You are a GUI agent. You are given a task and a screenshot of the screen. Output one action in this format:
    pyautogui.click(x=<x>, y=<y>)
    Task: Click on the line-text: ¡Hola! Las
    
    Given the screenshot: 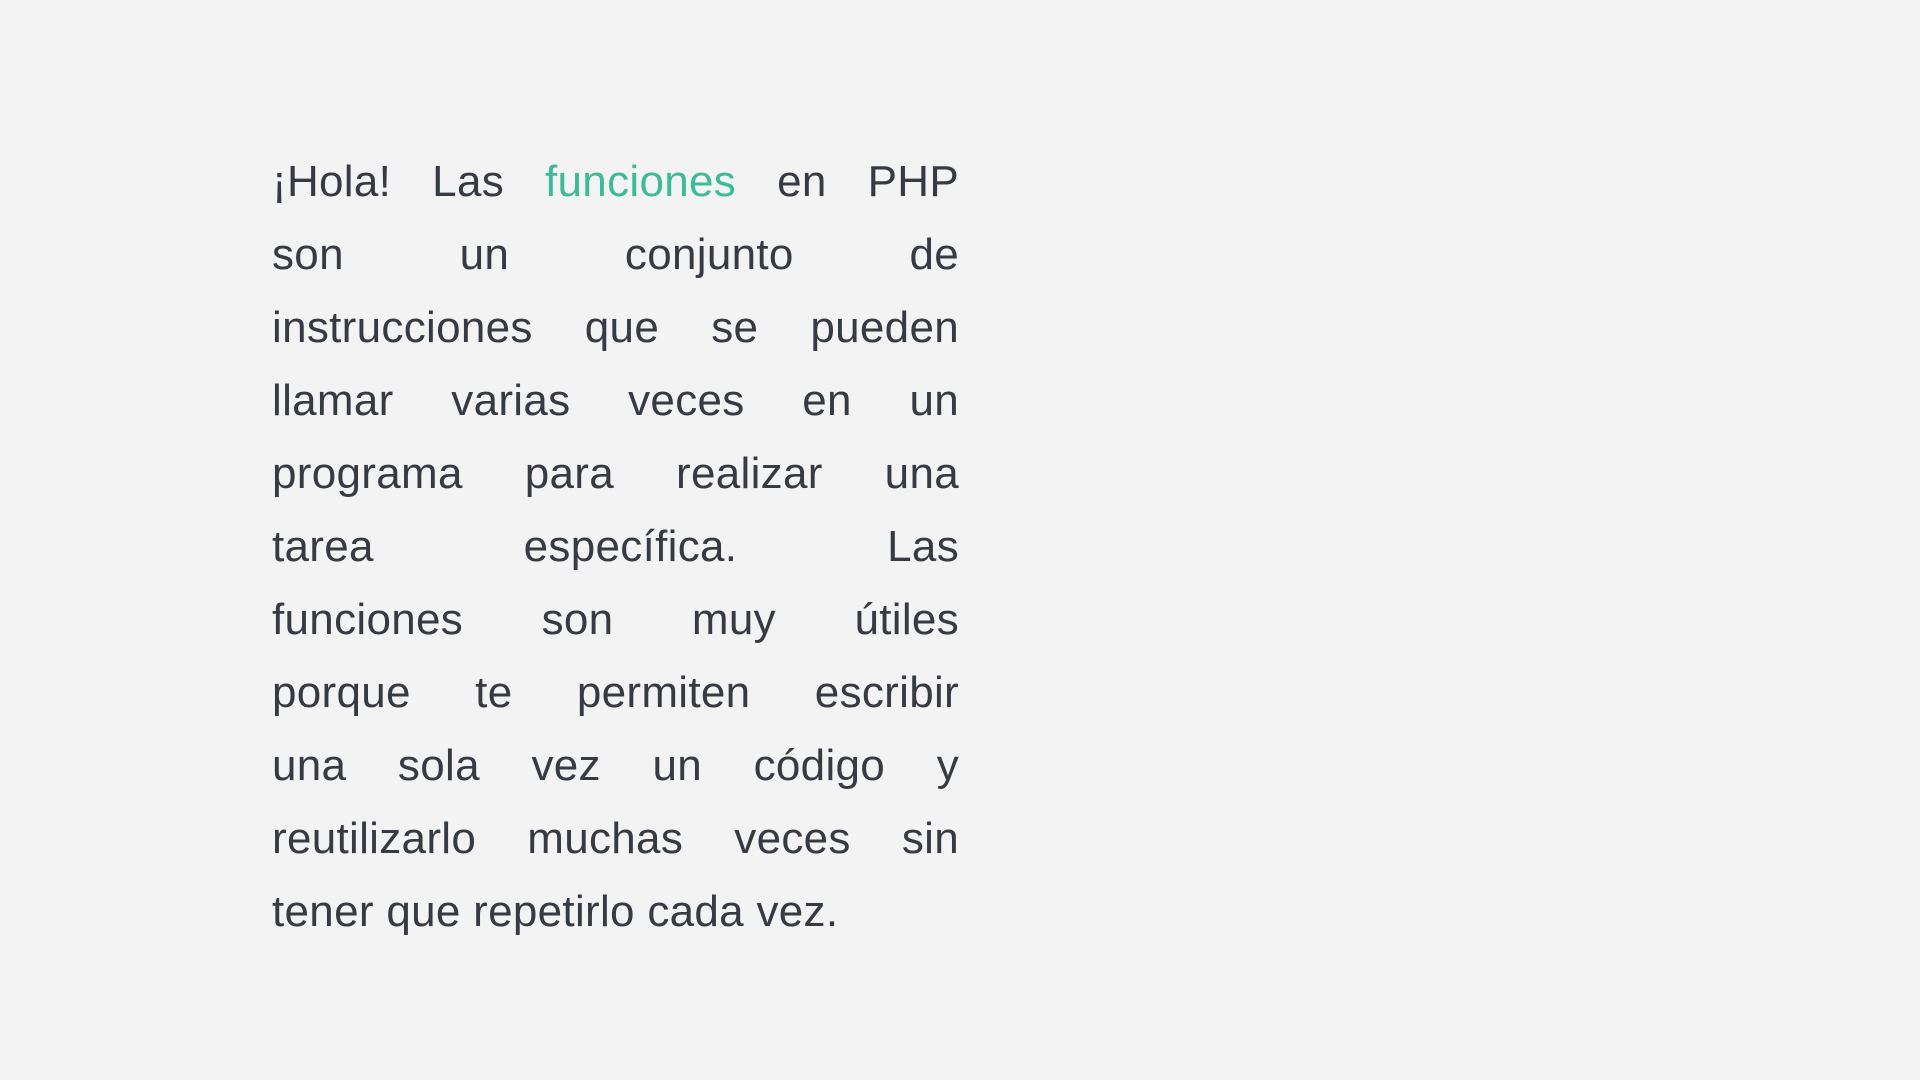 What is the action you would take?
    pyautogui.click(x=409, y=181)
    